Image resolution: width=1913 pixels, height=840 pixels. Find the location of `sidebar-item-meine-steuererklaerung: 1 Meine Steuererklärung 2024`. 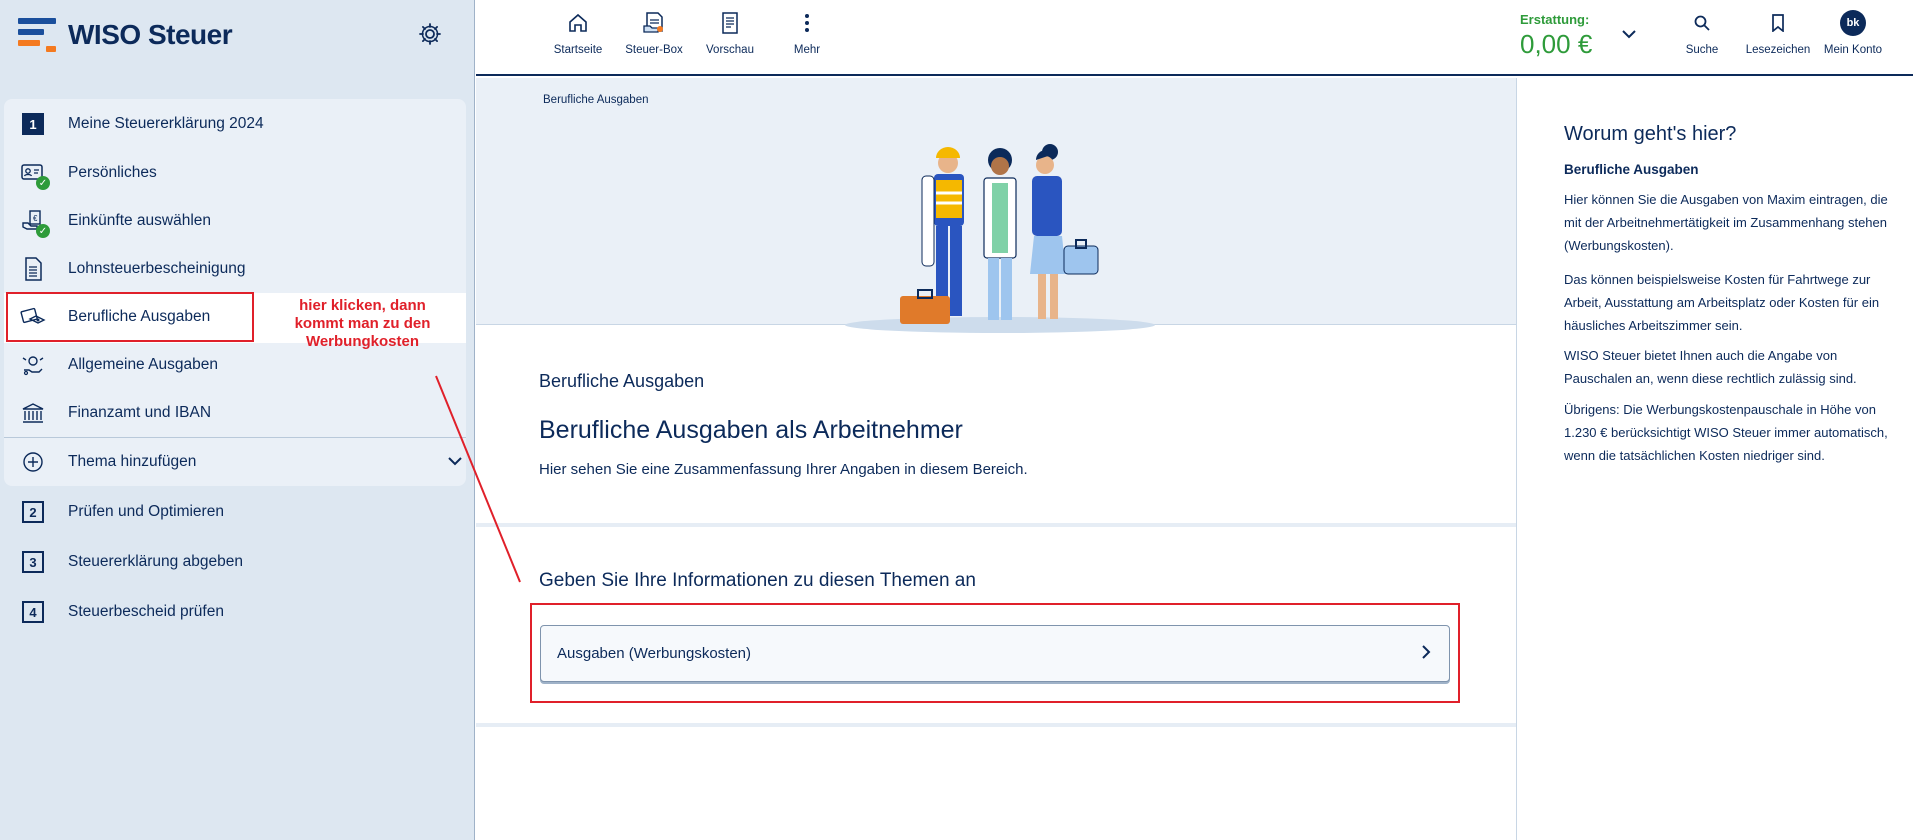

sidebar-item-meine-steuererklaerung: 1 Meine Steuererklärung 2024 is located at coordinates (142, 124).